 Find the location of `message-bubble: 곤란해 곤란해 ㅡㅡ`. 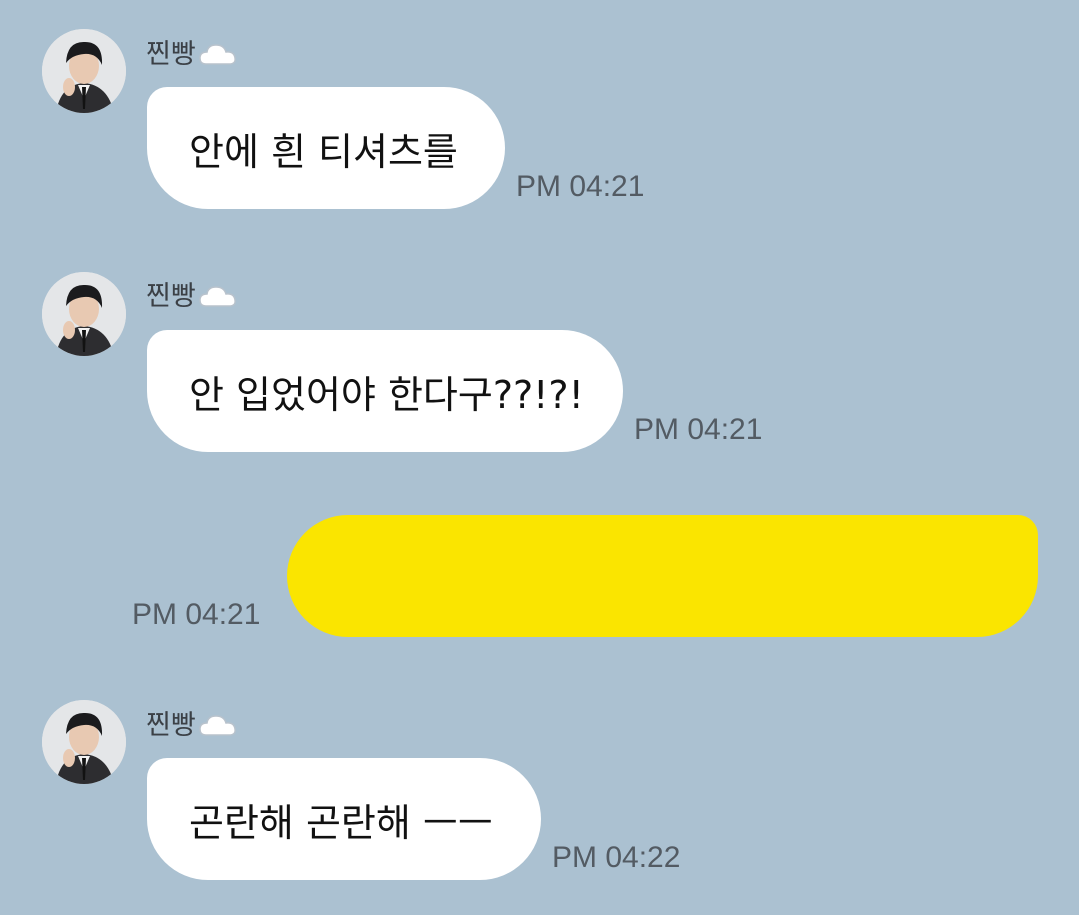

message-bubble: 곤란해 곤란해 ㅡㅡ is located at coordinates (344, 819).